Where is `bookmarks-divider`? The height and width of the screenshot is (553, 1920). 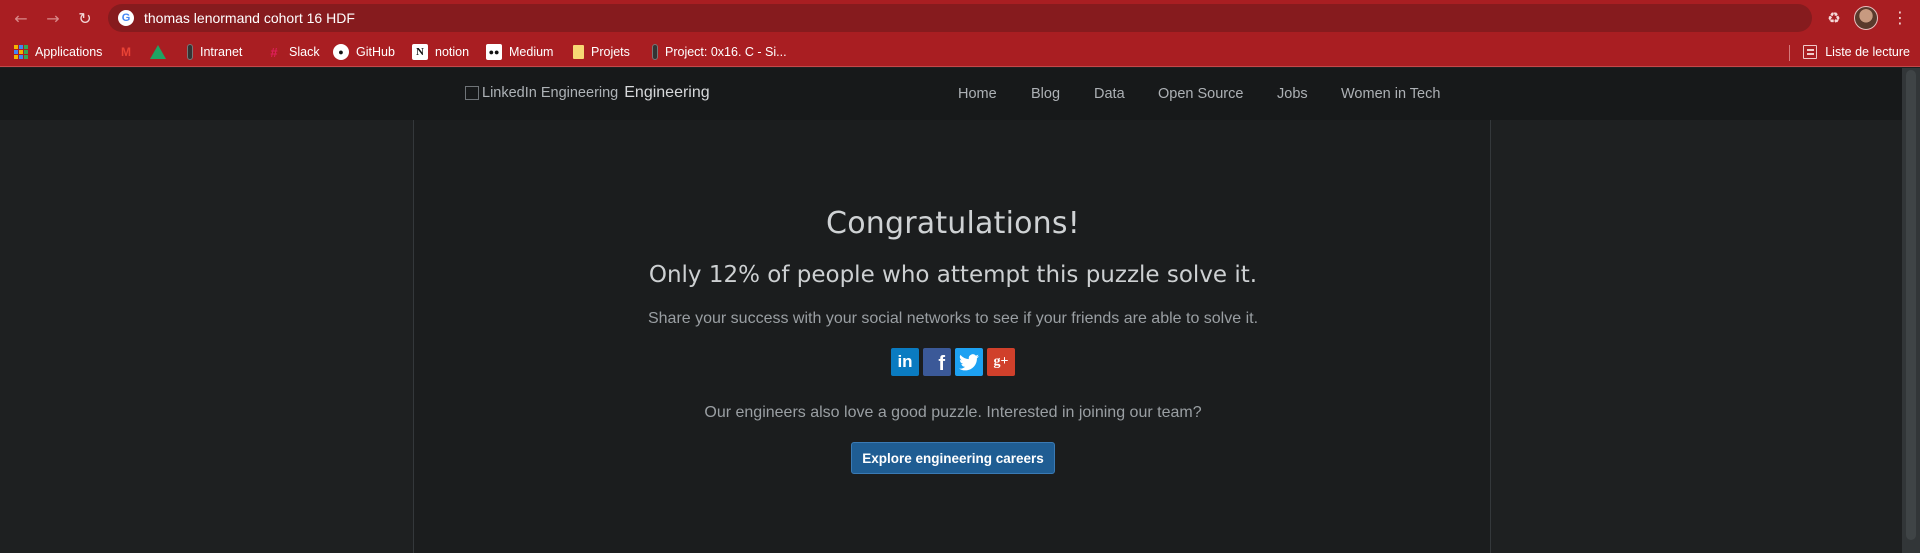
bookmarks-divider is located at coordinates (1789, 53).